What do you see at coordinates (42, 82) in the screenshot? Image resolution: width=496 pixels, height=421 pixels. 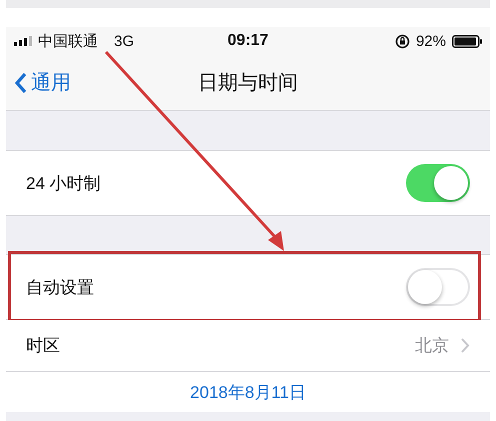 I see `back-button: 通用` at bounding box center [42, 82].